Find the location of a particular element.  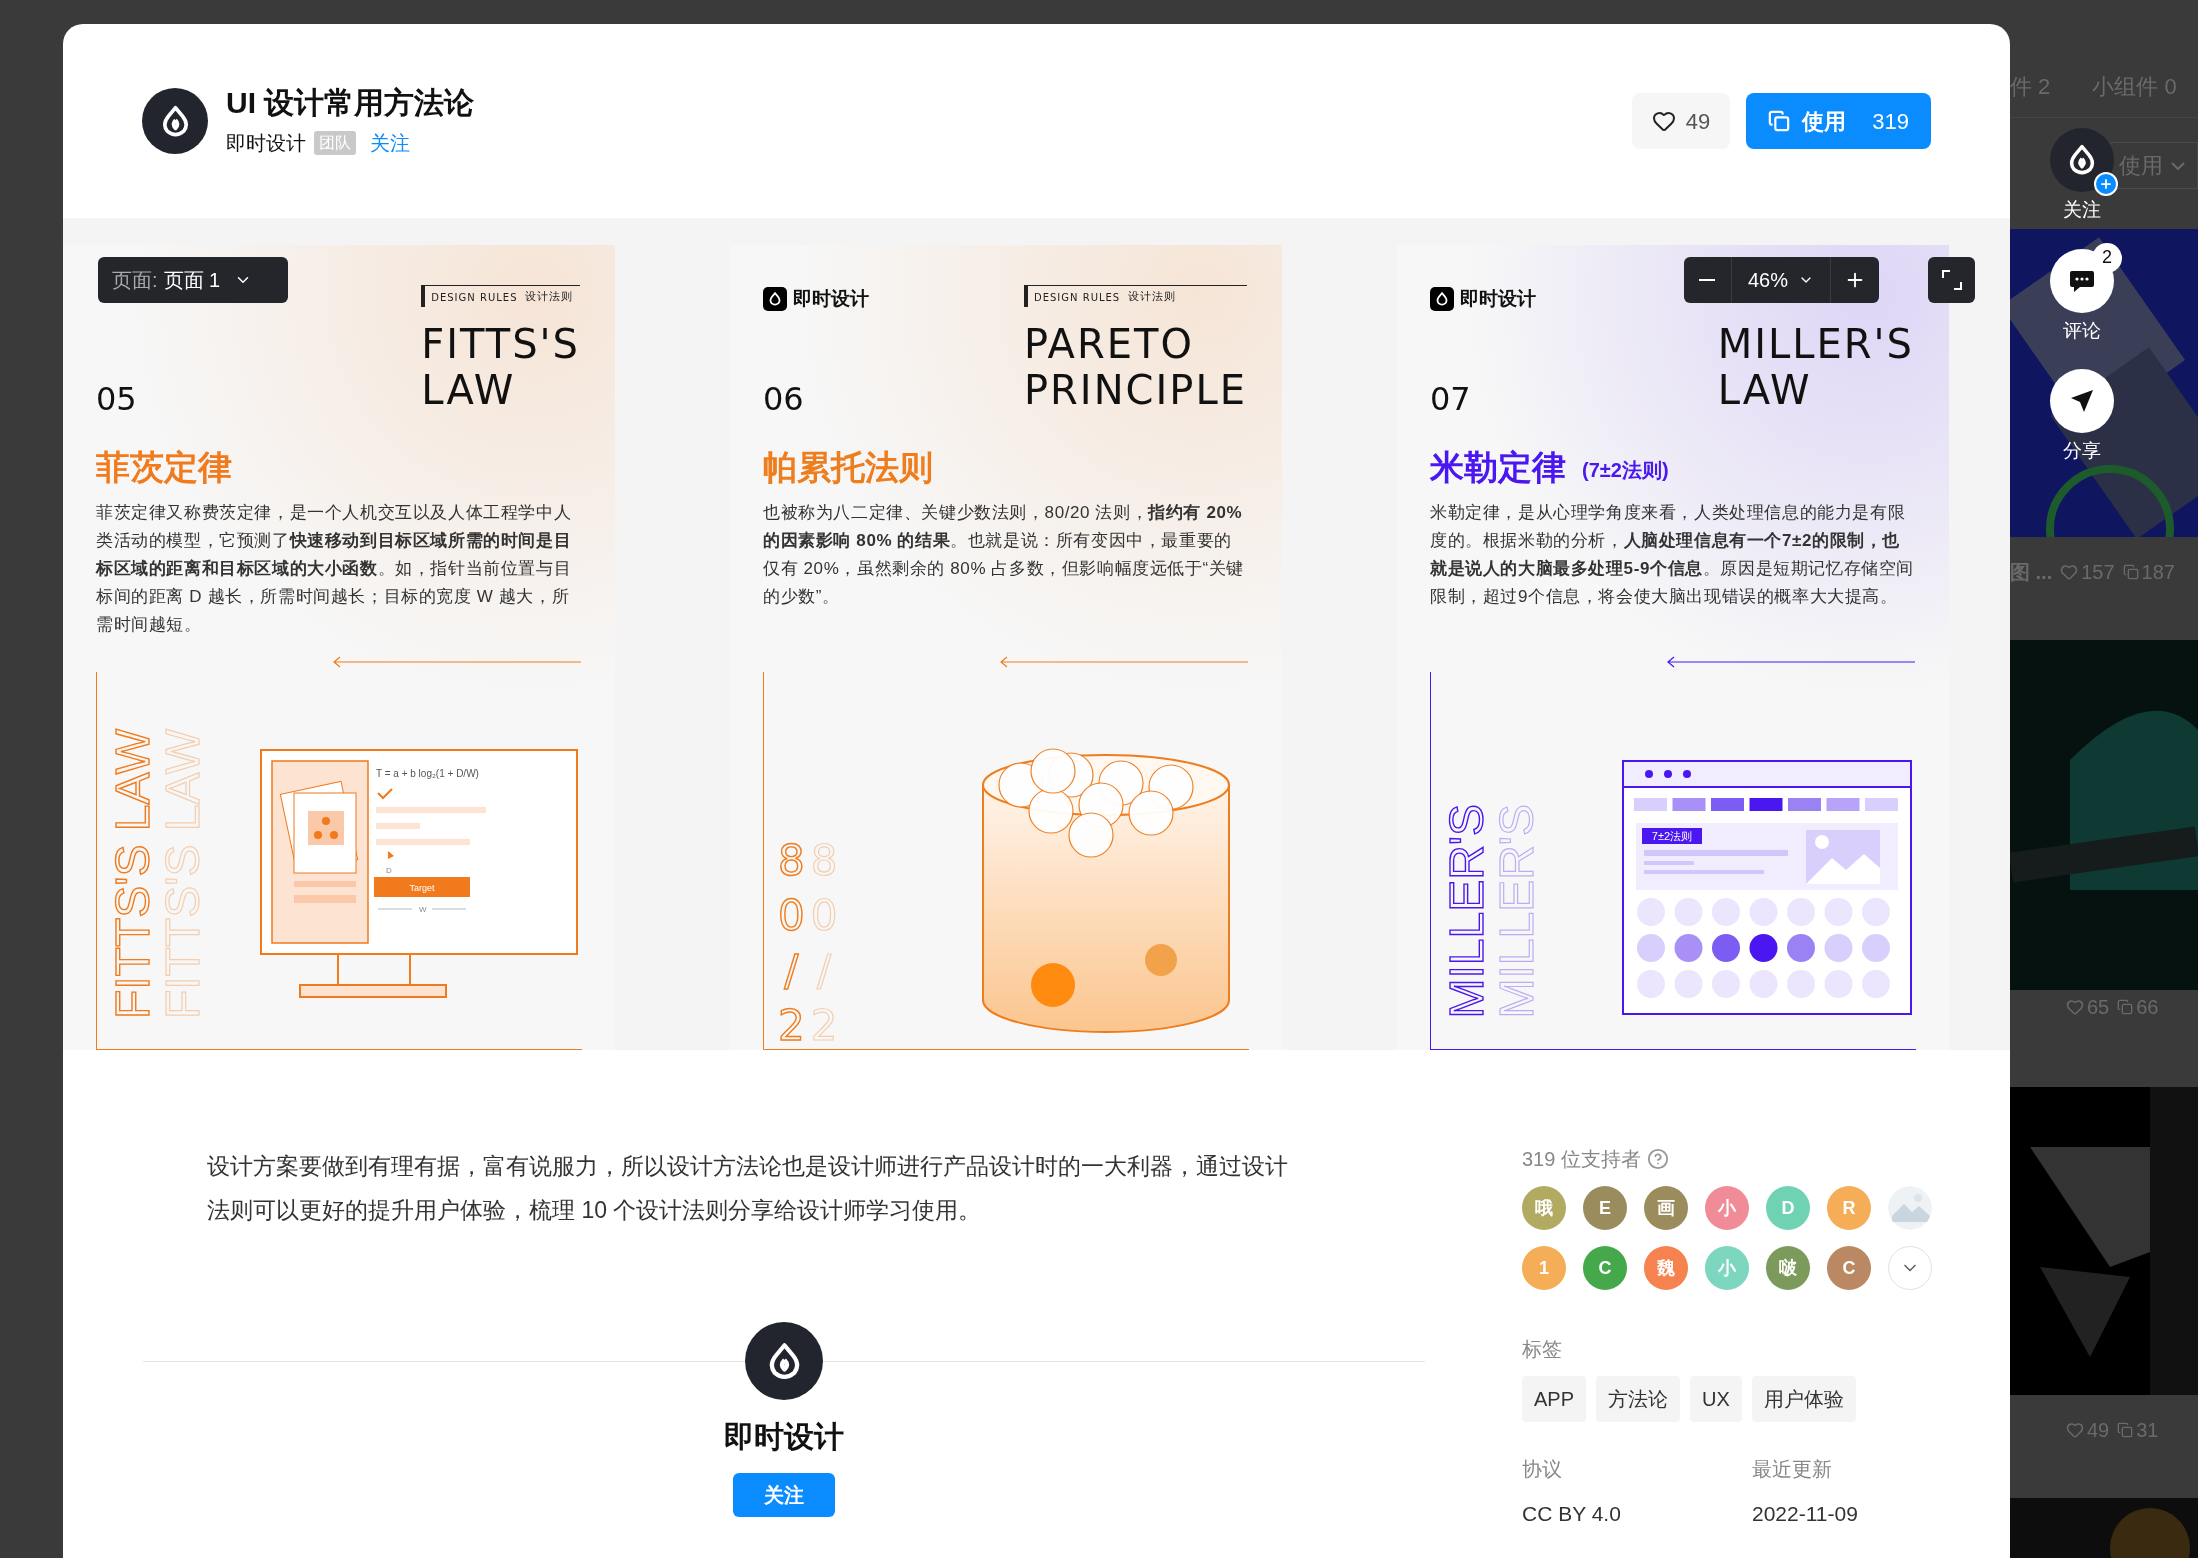

meta-label: 协议 is located at coordinates (1542, 1469).